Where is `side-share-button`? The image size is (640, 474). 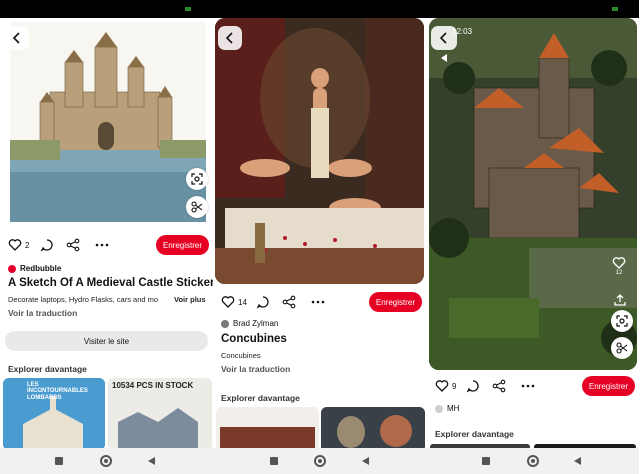
side-share-button is located at coordinates (620, 302).